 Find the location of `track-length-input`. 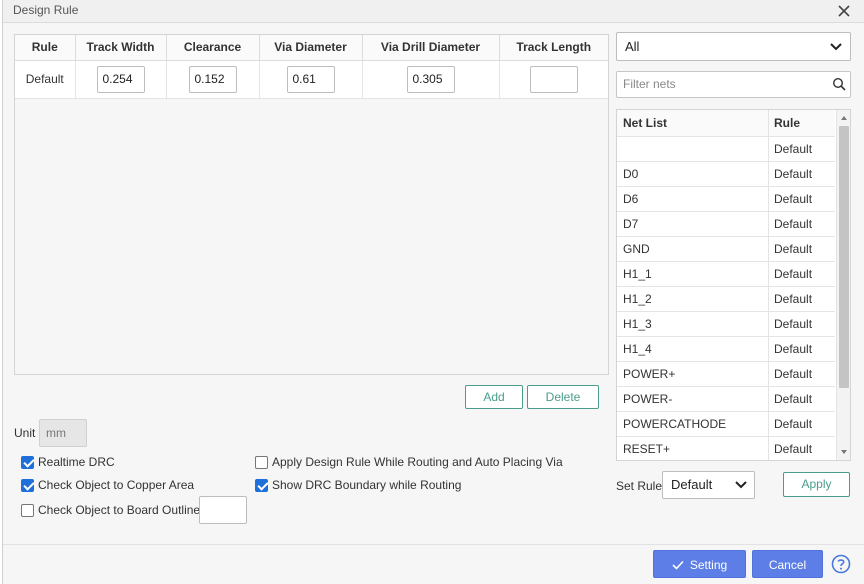

track-length-input is located at coordinates (553, 79).